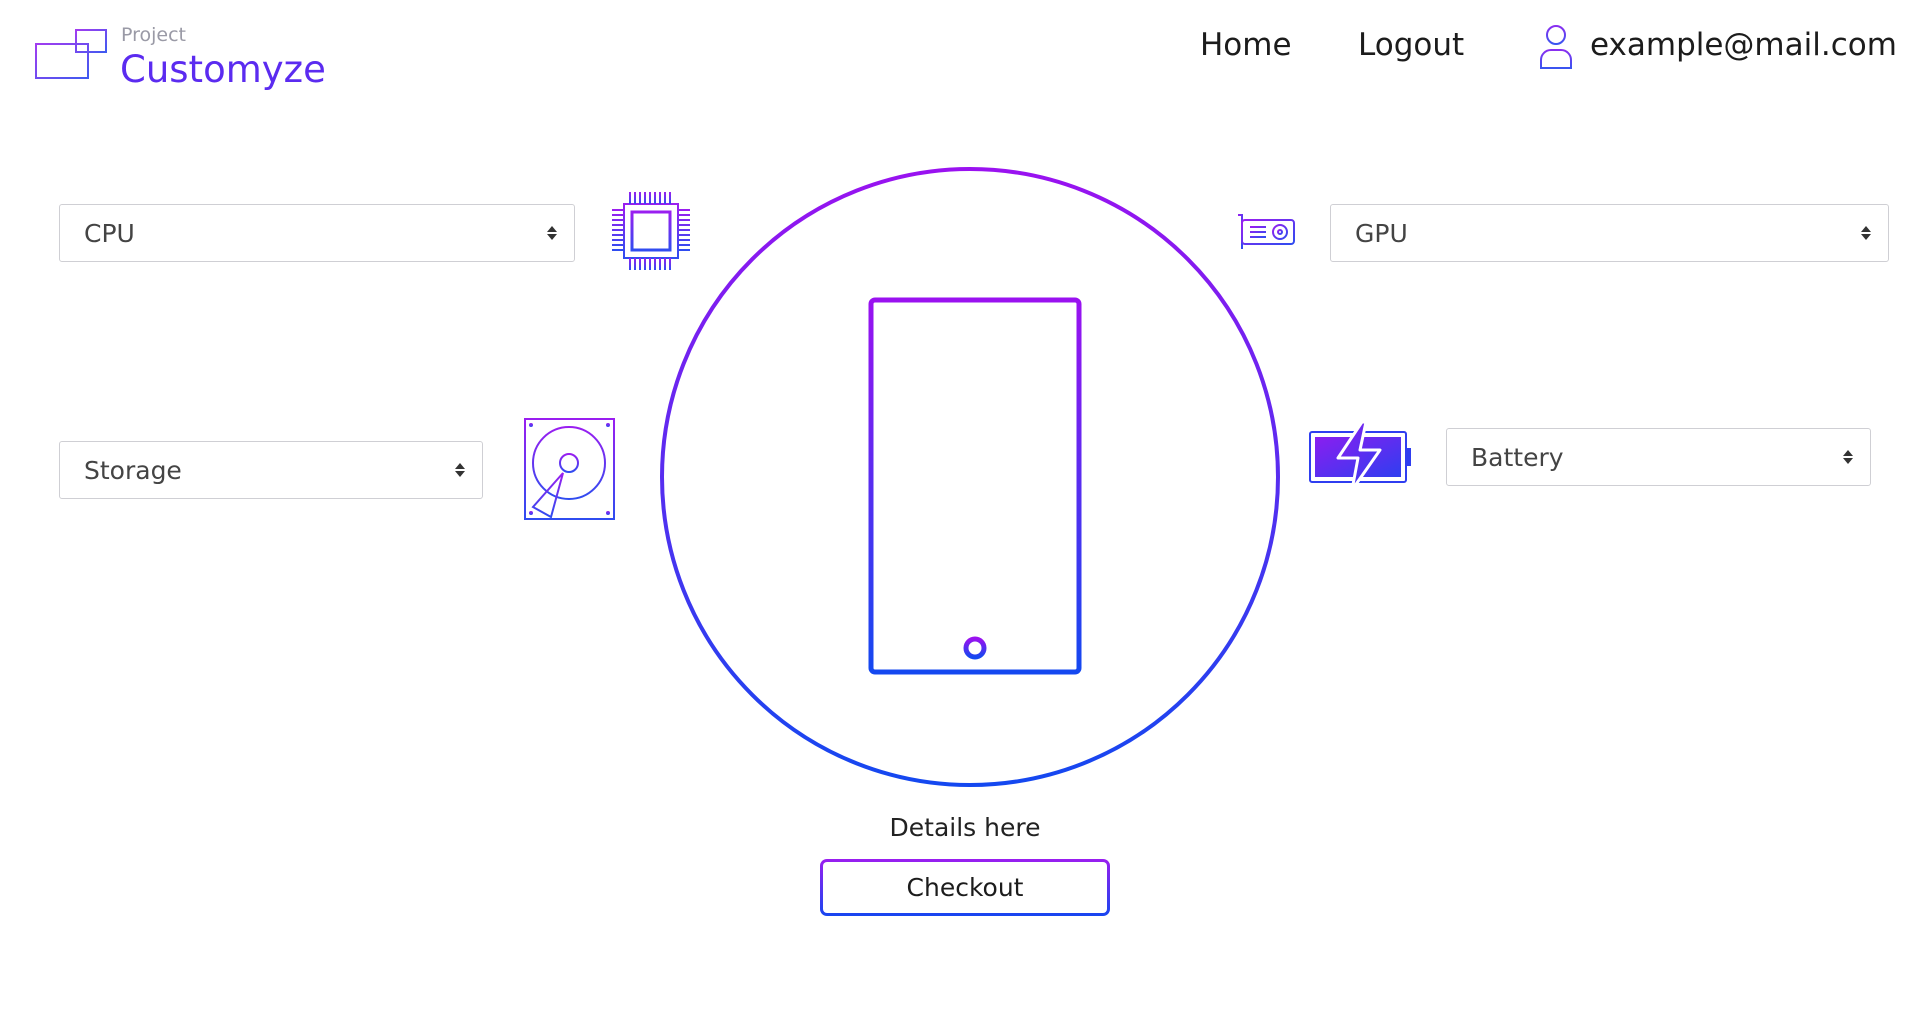 This screenshot has height=1018, width=1920. Describe the element at coordinates (1381, 233) in the screenshot. I see `gpu-select-value: GPU` at that location.